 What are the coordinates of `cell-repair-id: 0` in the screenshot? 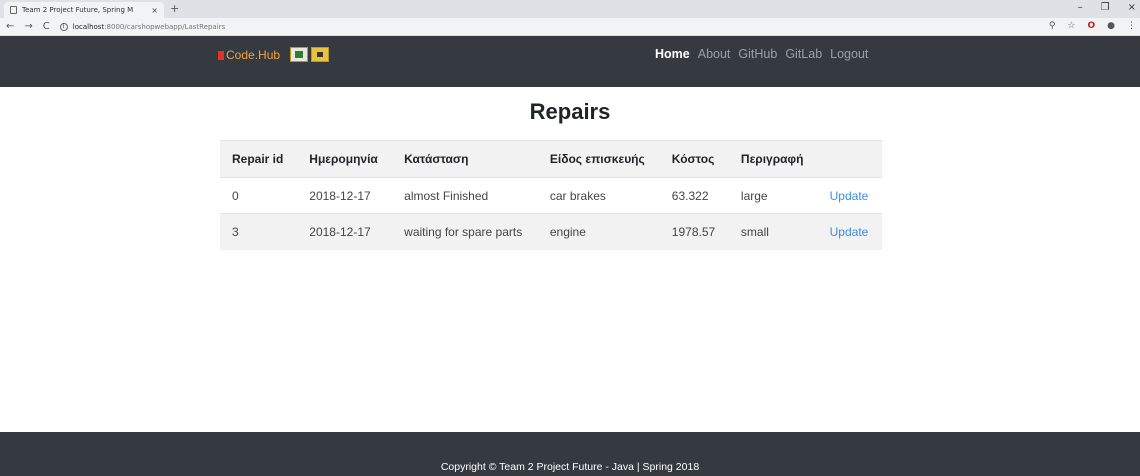 It's located at (259, 195).